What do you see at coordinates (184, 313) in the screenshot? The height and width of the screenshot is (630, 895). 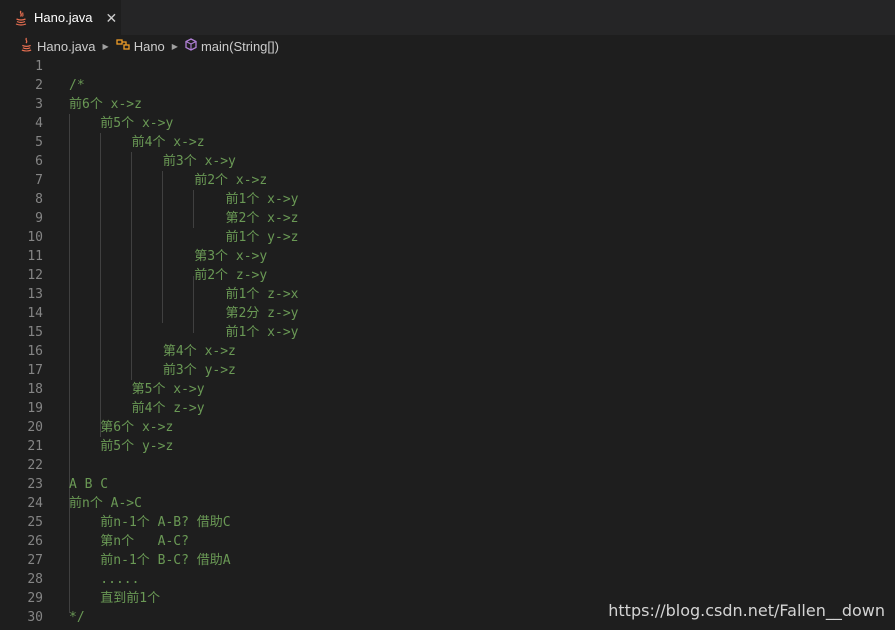 I see `code-text: 第2分 z->y` at bounding box center [184, 313].